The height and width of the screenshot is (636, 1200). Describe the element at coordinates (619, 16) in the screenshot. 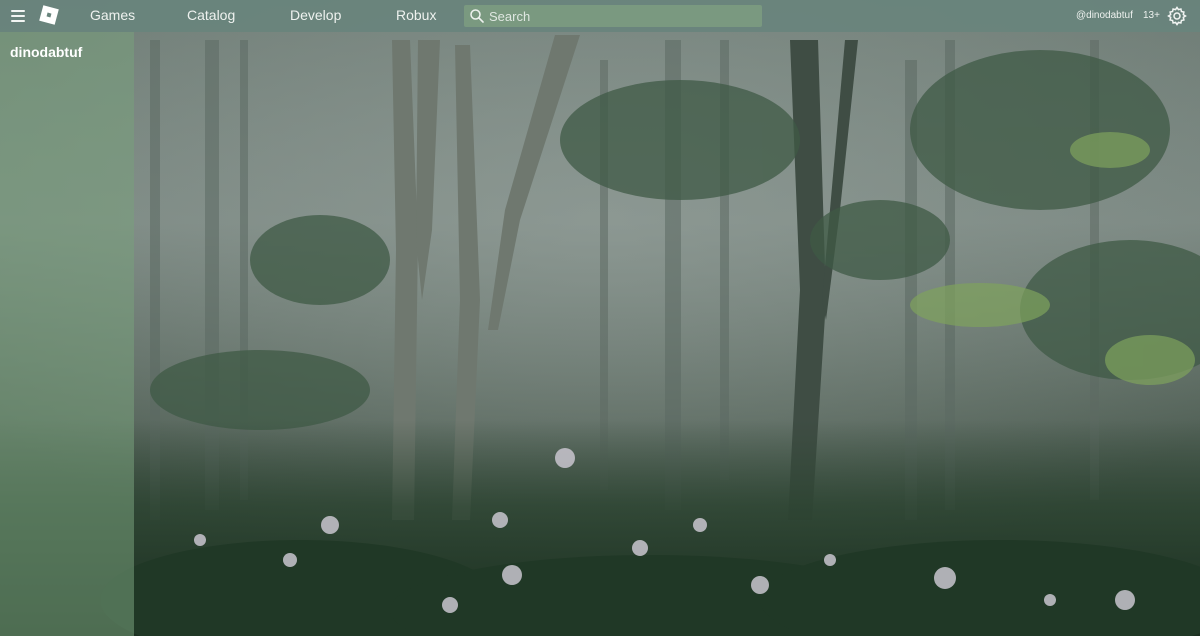

I see `search-input` at that location.